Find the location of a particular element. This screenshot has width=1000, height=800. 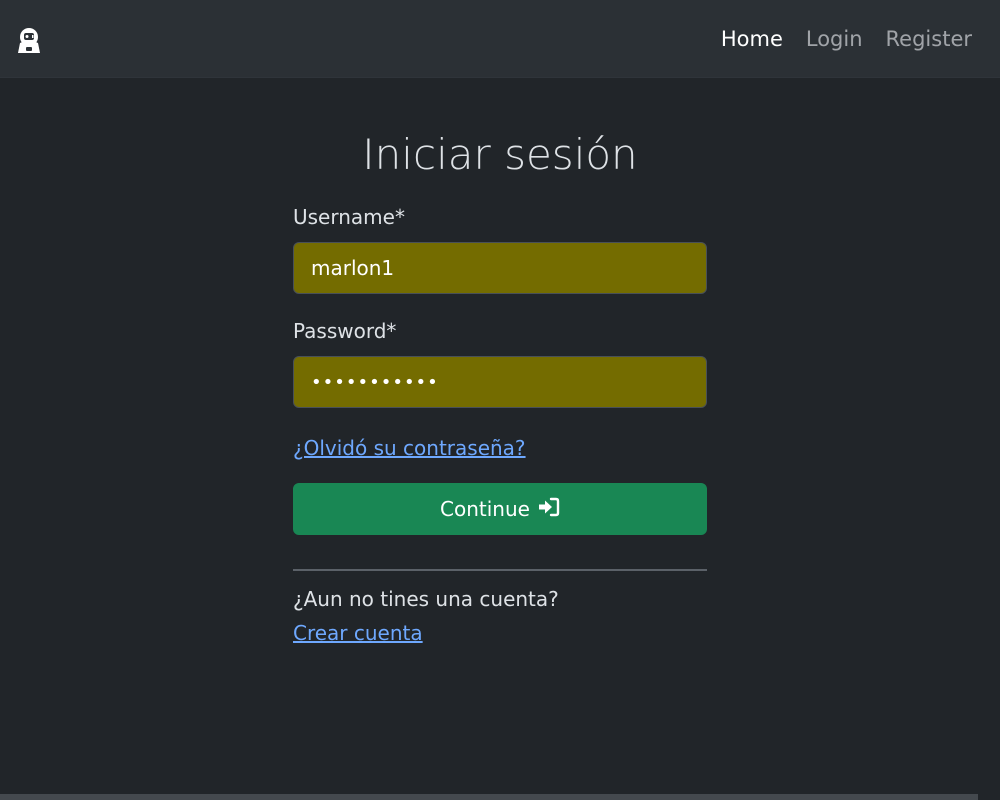

divider is located at coordinates (500, 570).